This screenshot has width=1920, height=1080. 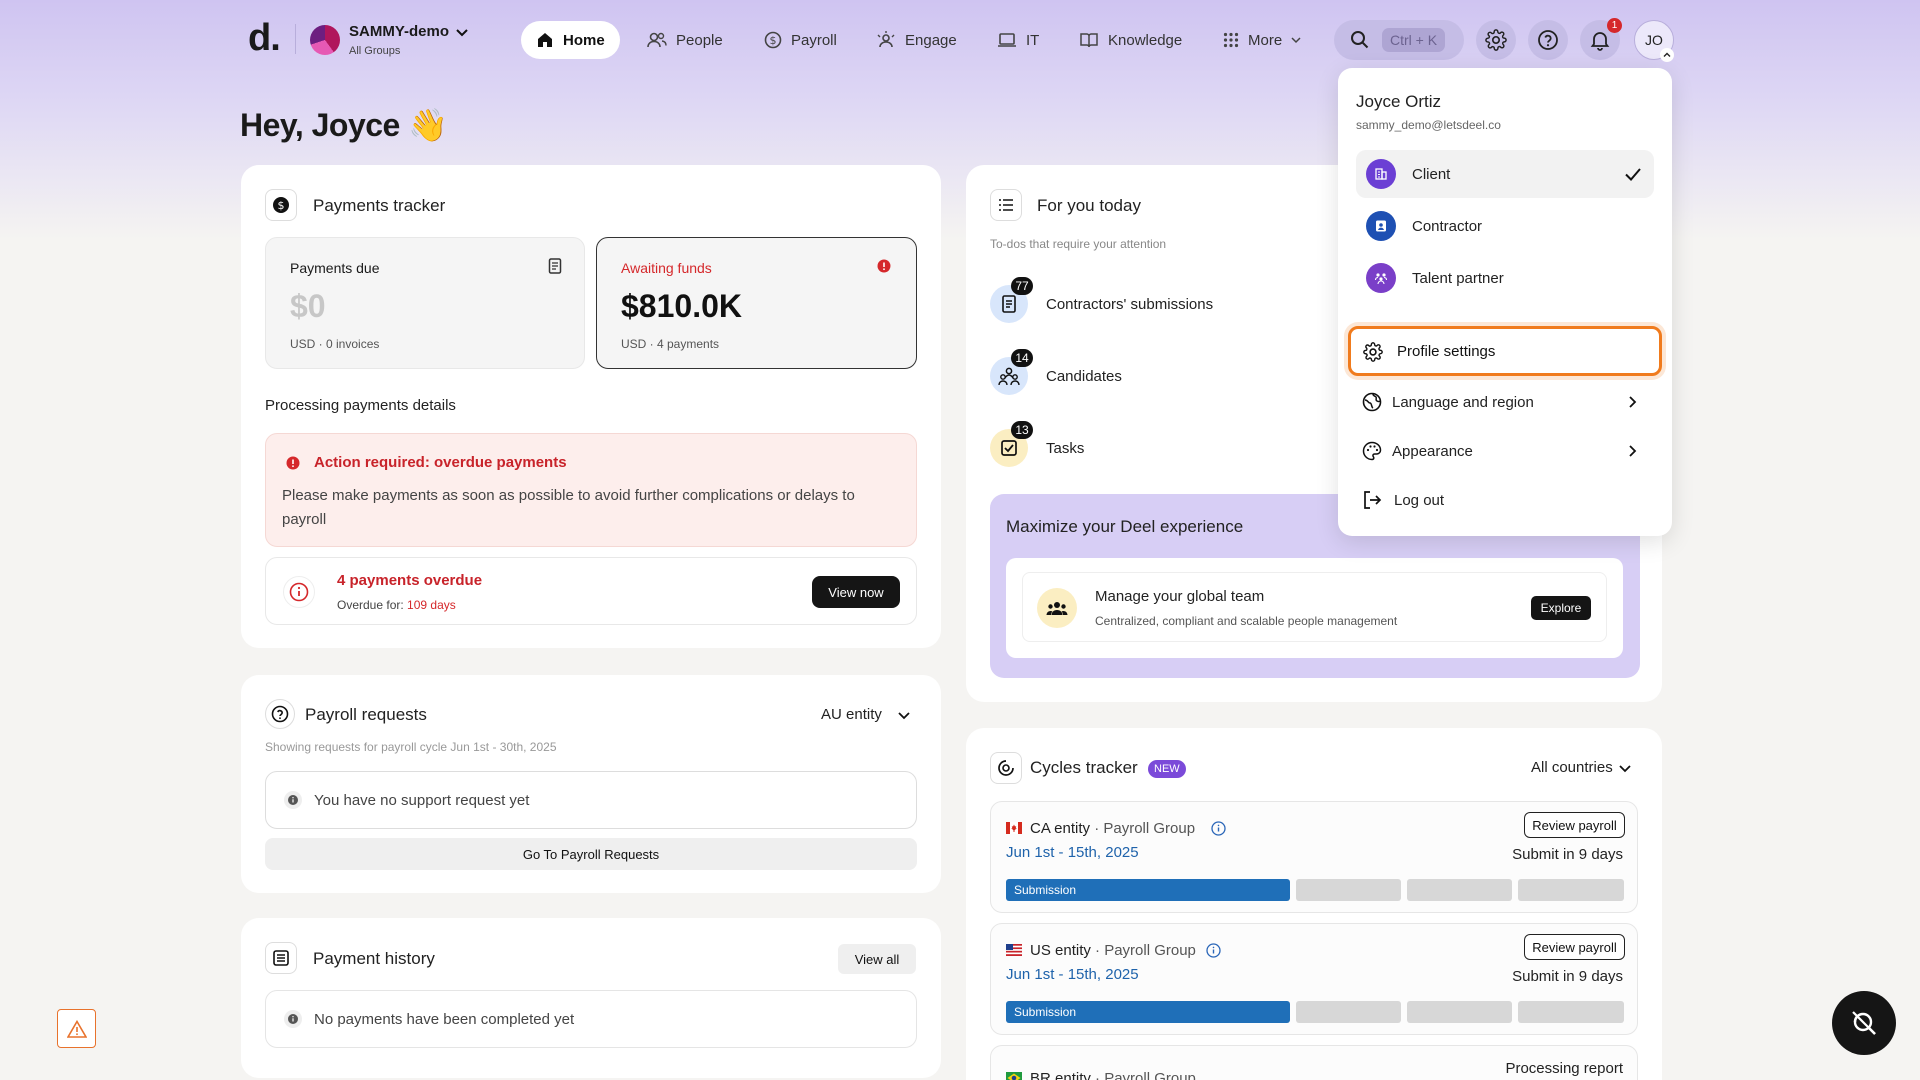 What do you see at coordinates (931, 40) in the screenshot?
I see `nav-item-label: Engage` at bounding box center [931, 40].